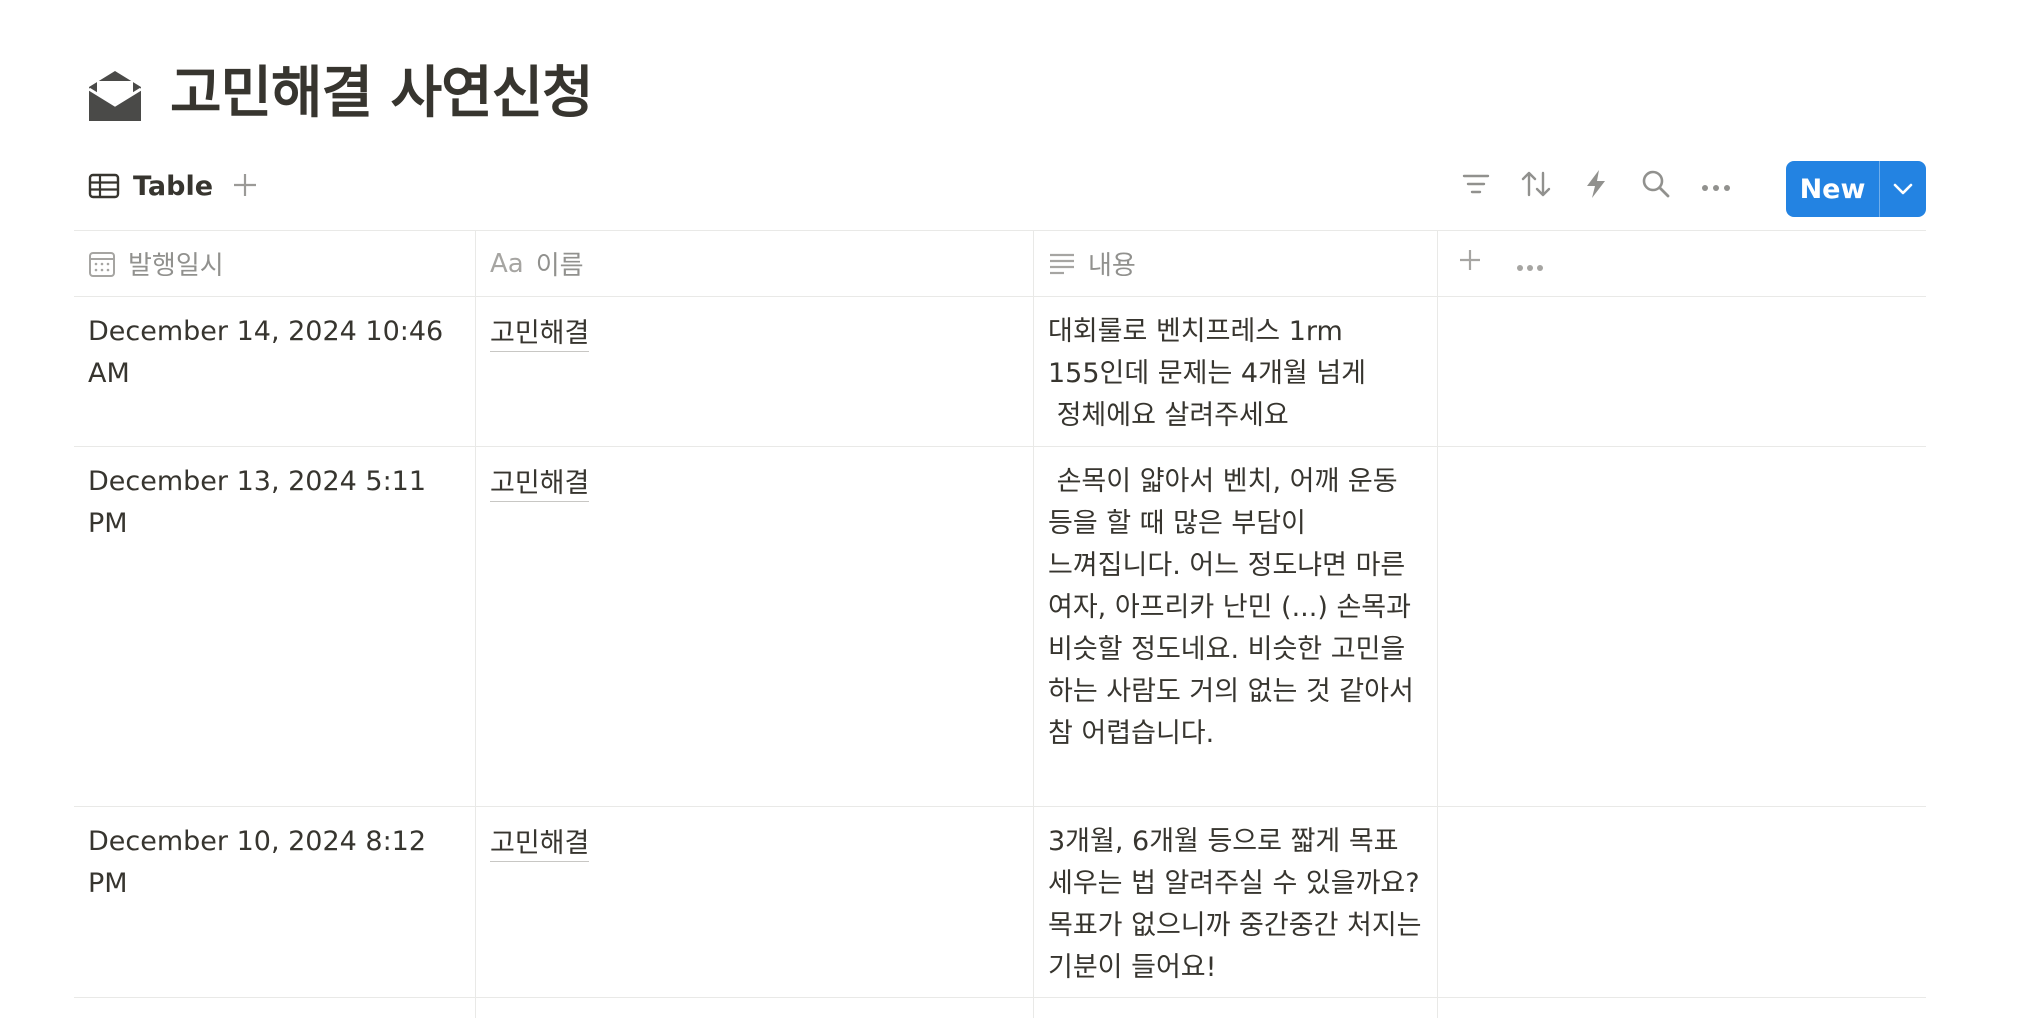 This screenshot has height=1018, width=2036. Describe the element at coordinates (1682, 263) in the screenshot. I see `column-header-actions` at that location.